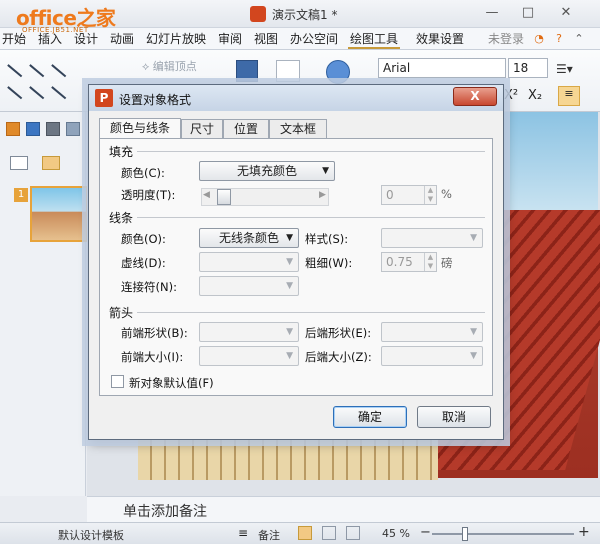 Image resolution: width=600 pixels, height=544 pixels. What do you see at coordinates (454, 417) in the screenshot?
I see `cancel-button: 取消` at bounding box center [454, 417].